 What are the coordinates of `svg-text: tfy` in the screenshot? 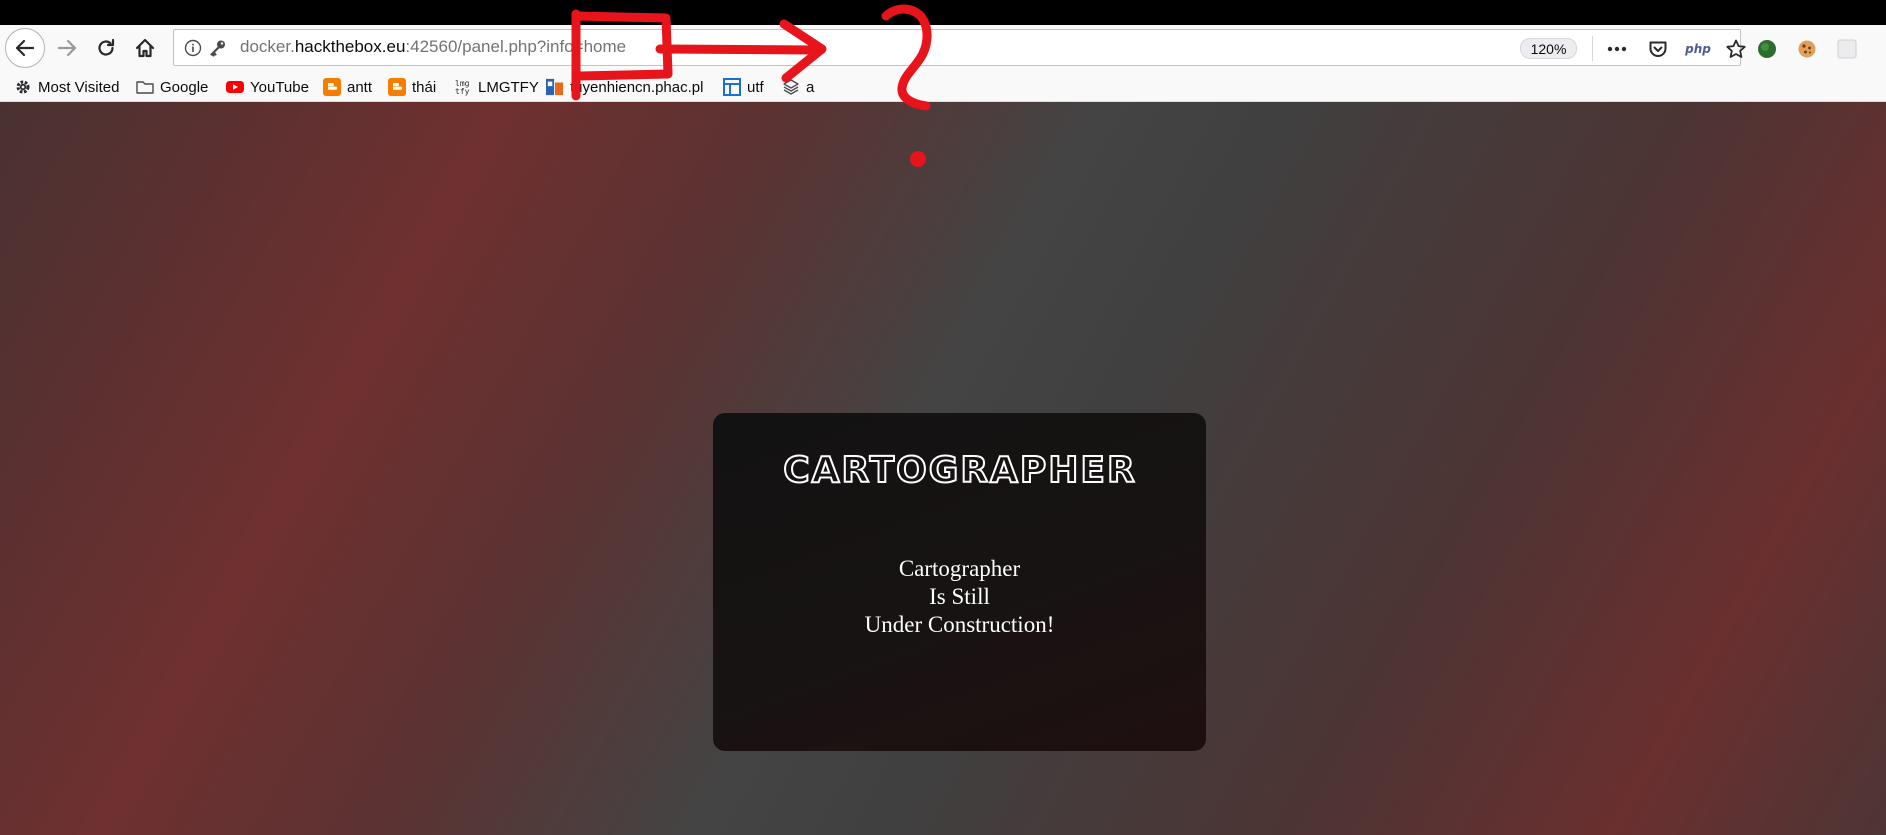 It's located at (462, 91).